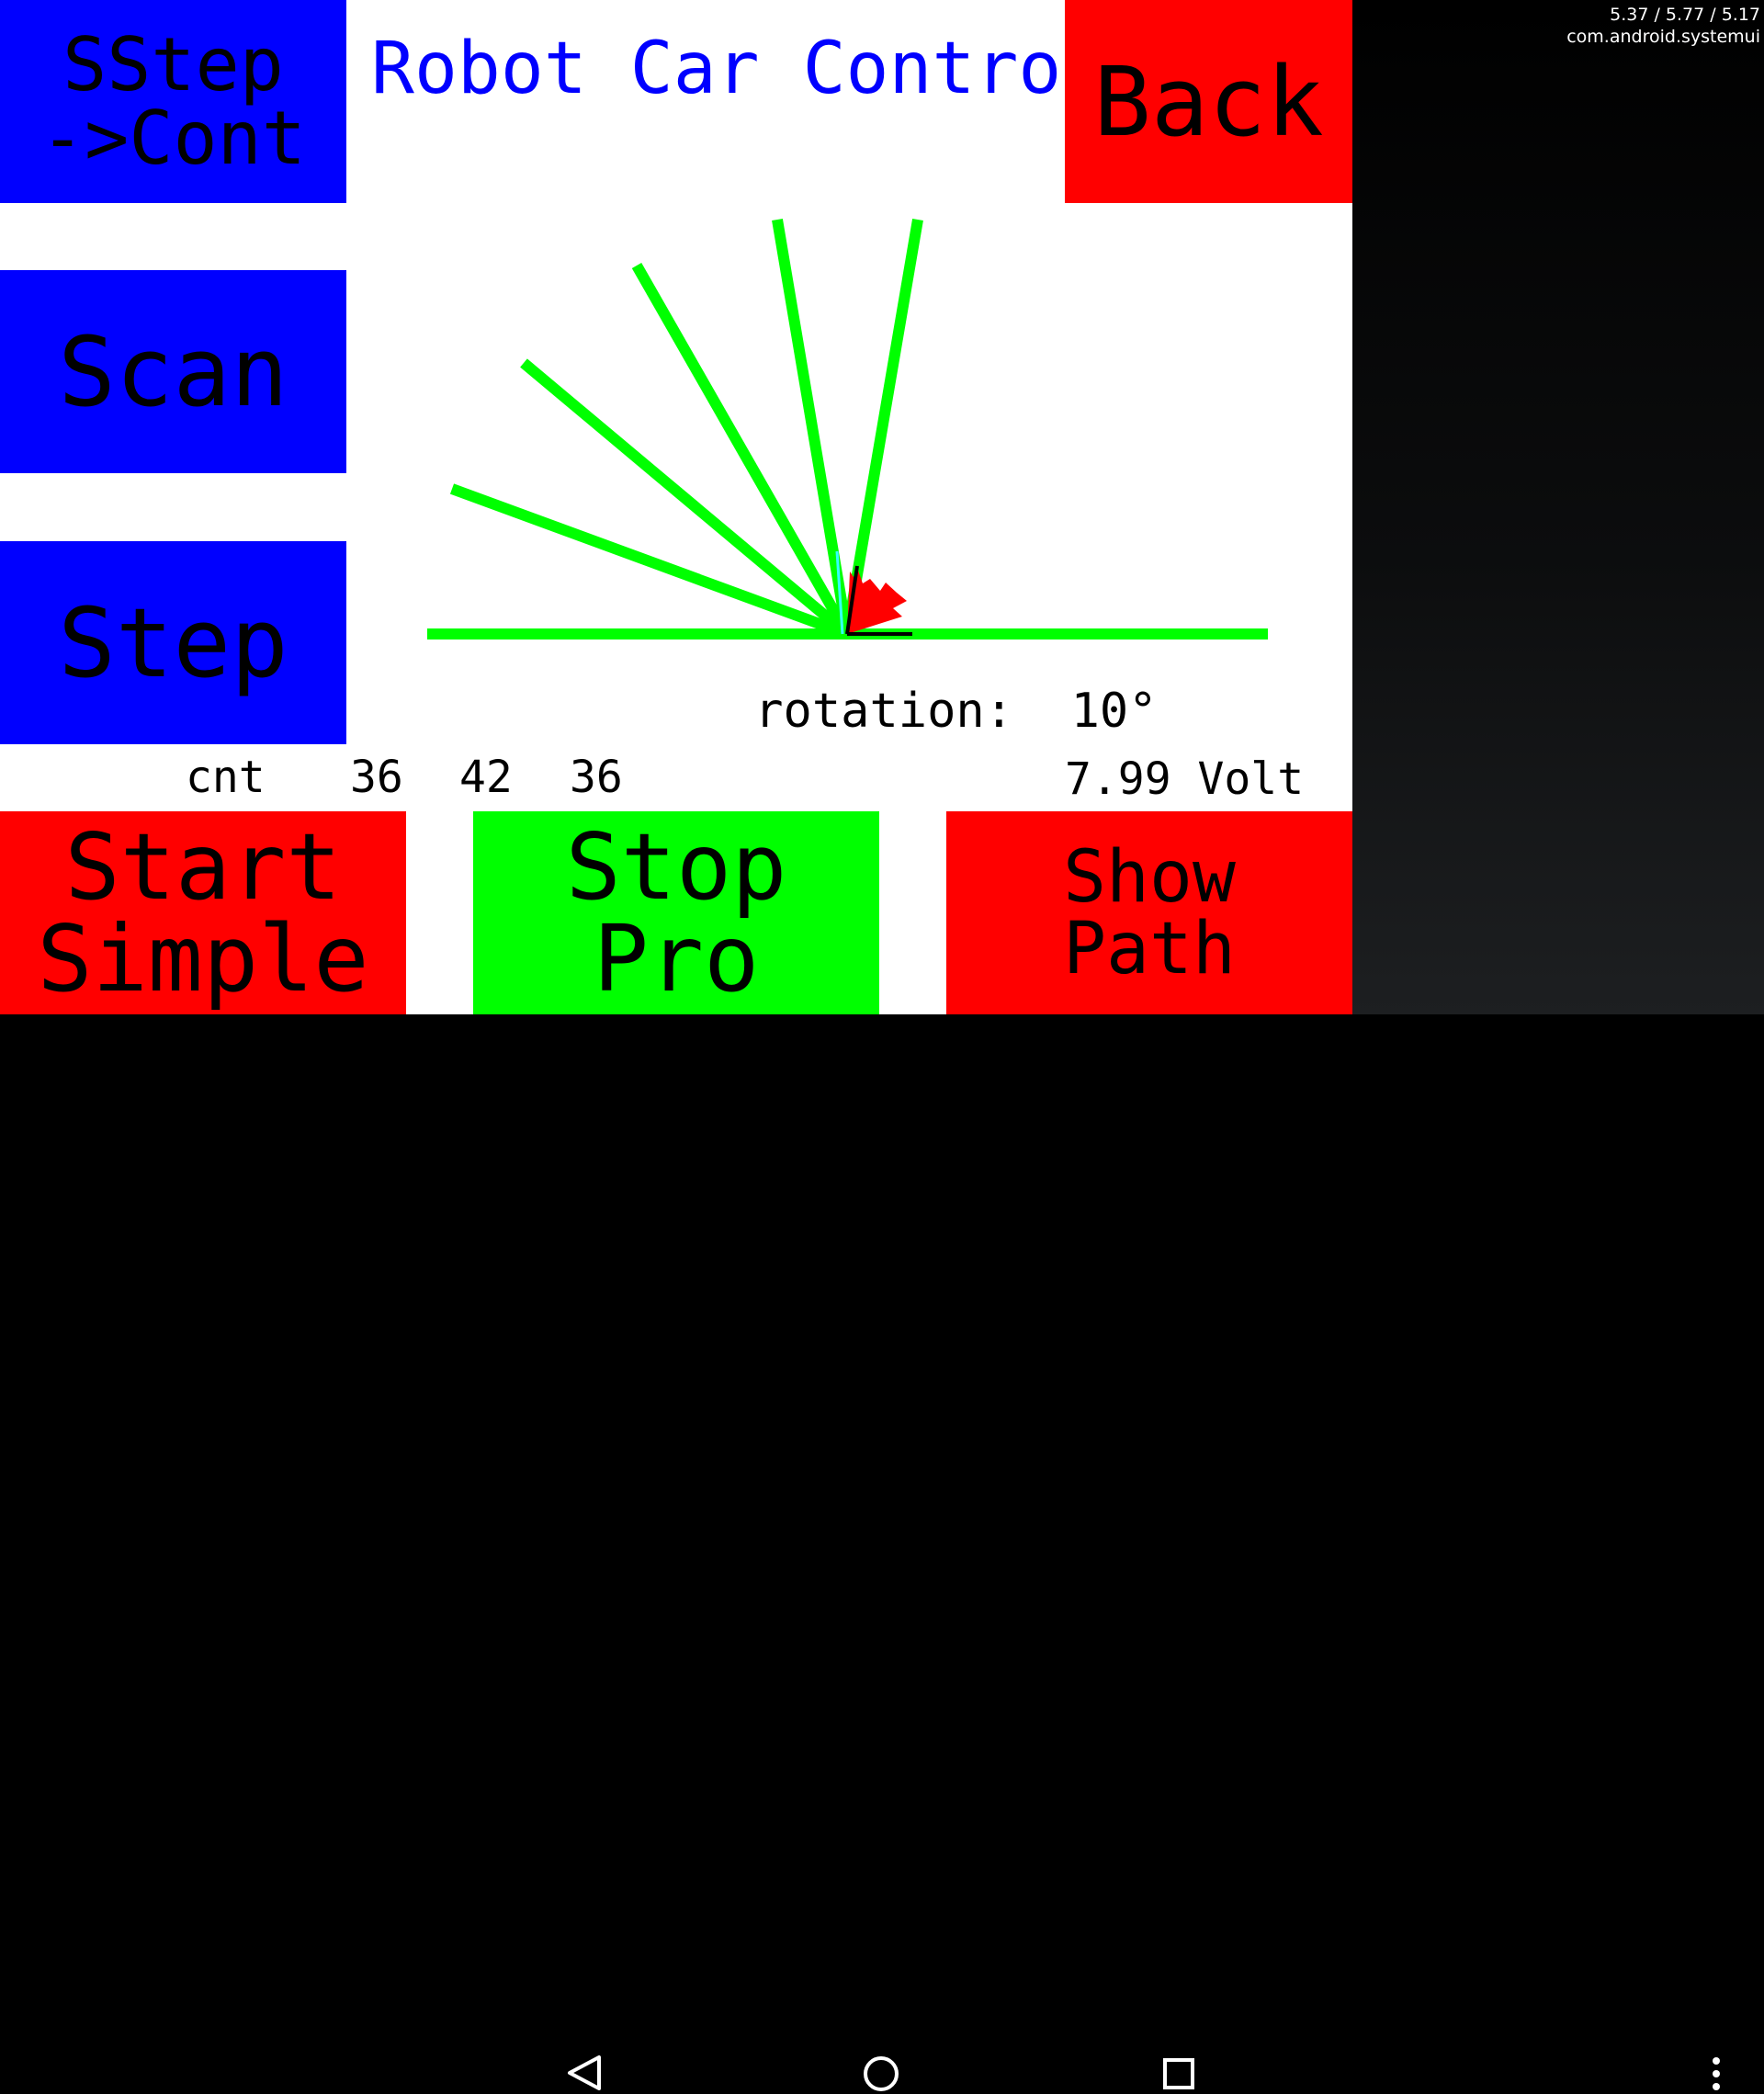 This screenshot has width=1764, height=2094. I want to click on count-value-3: 36, so click(596, 778).